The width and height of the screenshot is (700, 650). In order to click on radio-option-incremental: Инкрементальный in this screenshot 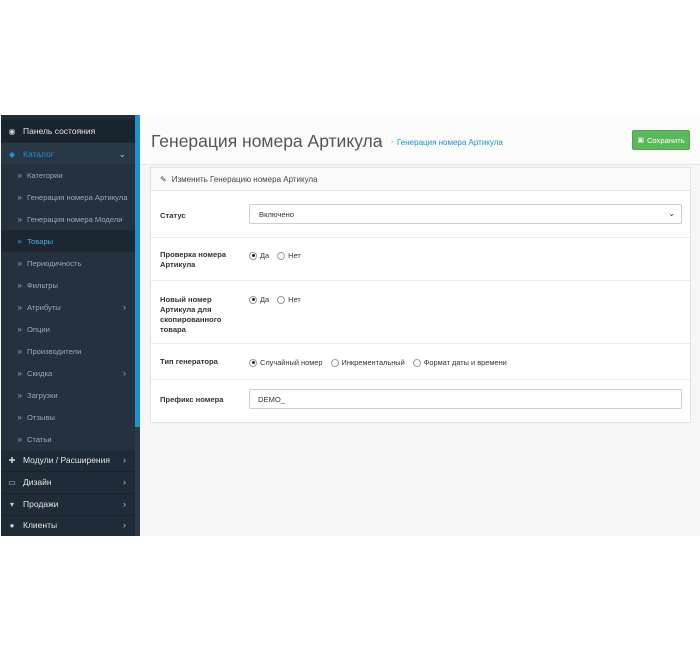, I will do `click(367, 362)`.